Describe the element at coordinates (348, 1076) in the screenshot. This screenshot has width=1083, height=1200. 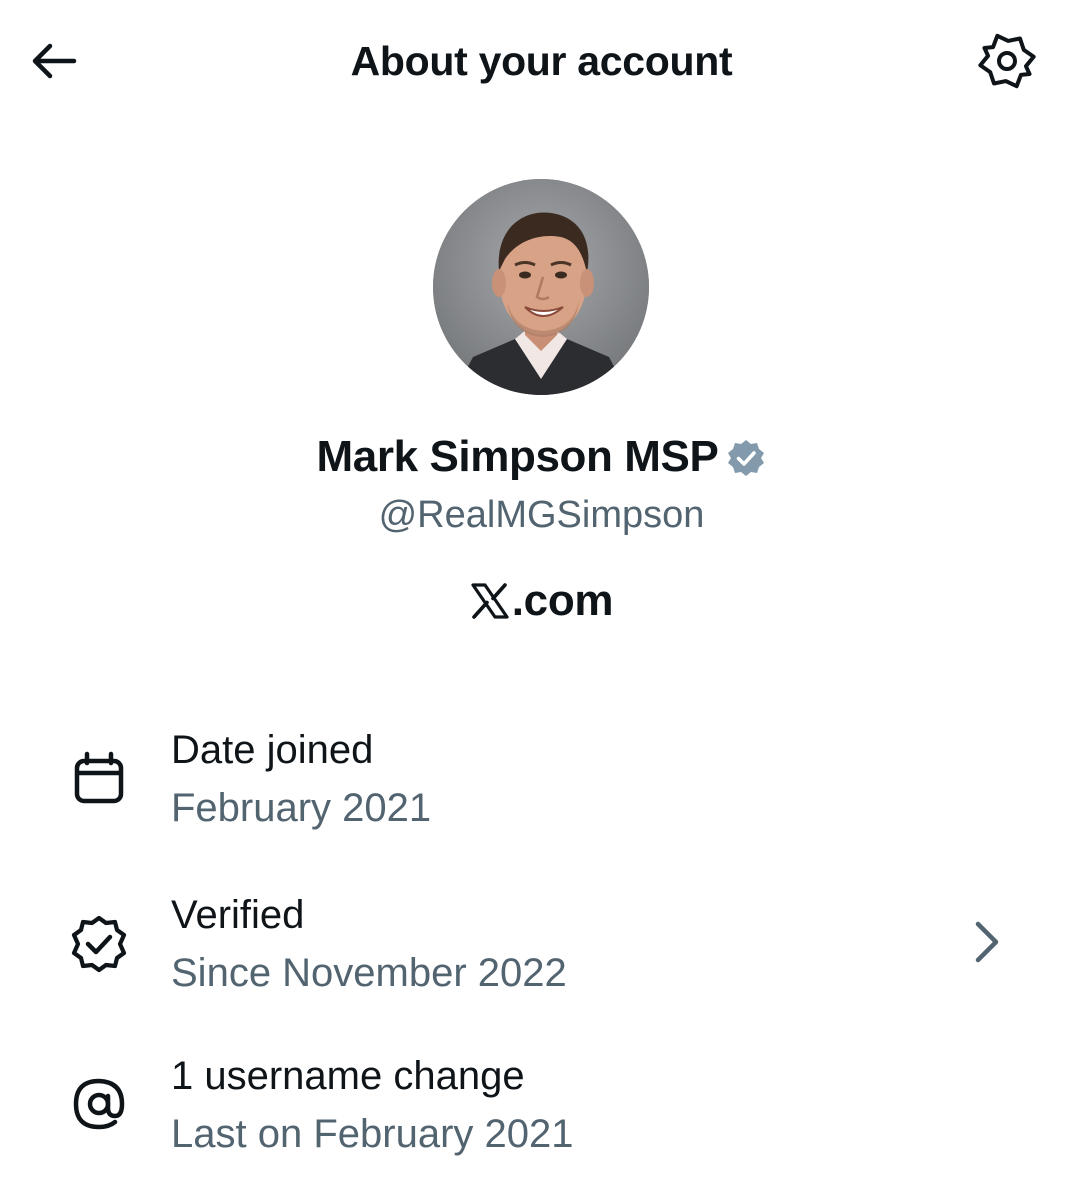
I see `row-title: 1 username change` at that location.